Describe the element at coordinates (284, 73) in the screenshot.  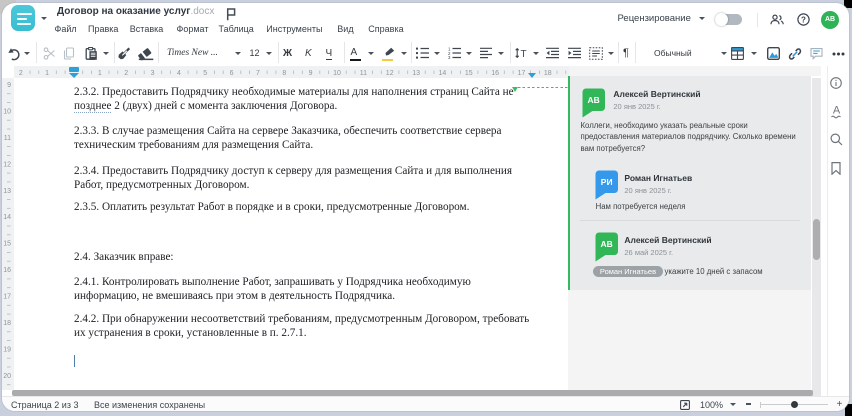
I see `svg-text: 8` at that location.